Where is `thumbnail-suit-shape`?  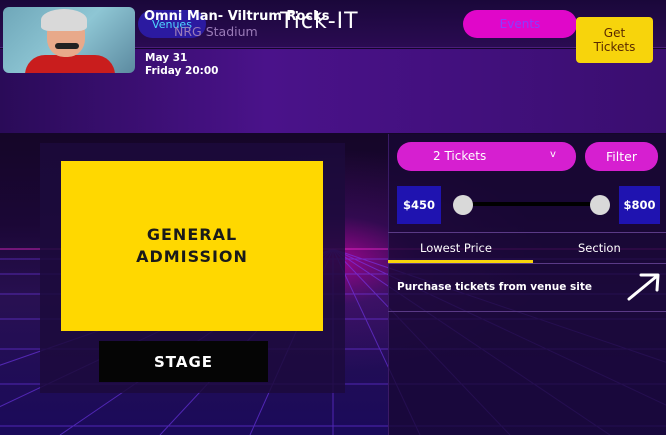 thumbnail-suit-shape is located at coordinates (70, 64).